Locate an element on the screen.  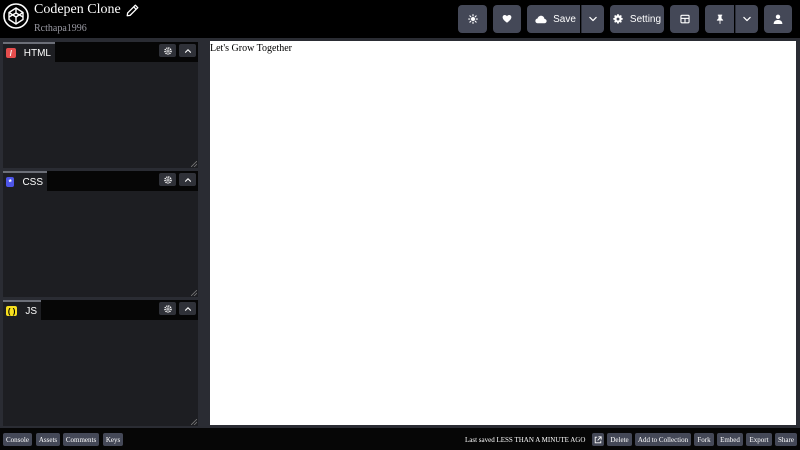
save-button: Save is located at coordinates (553, 19).